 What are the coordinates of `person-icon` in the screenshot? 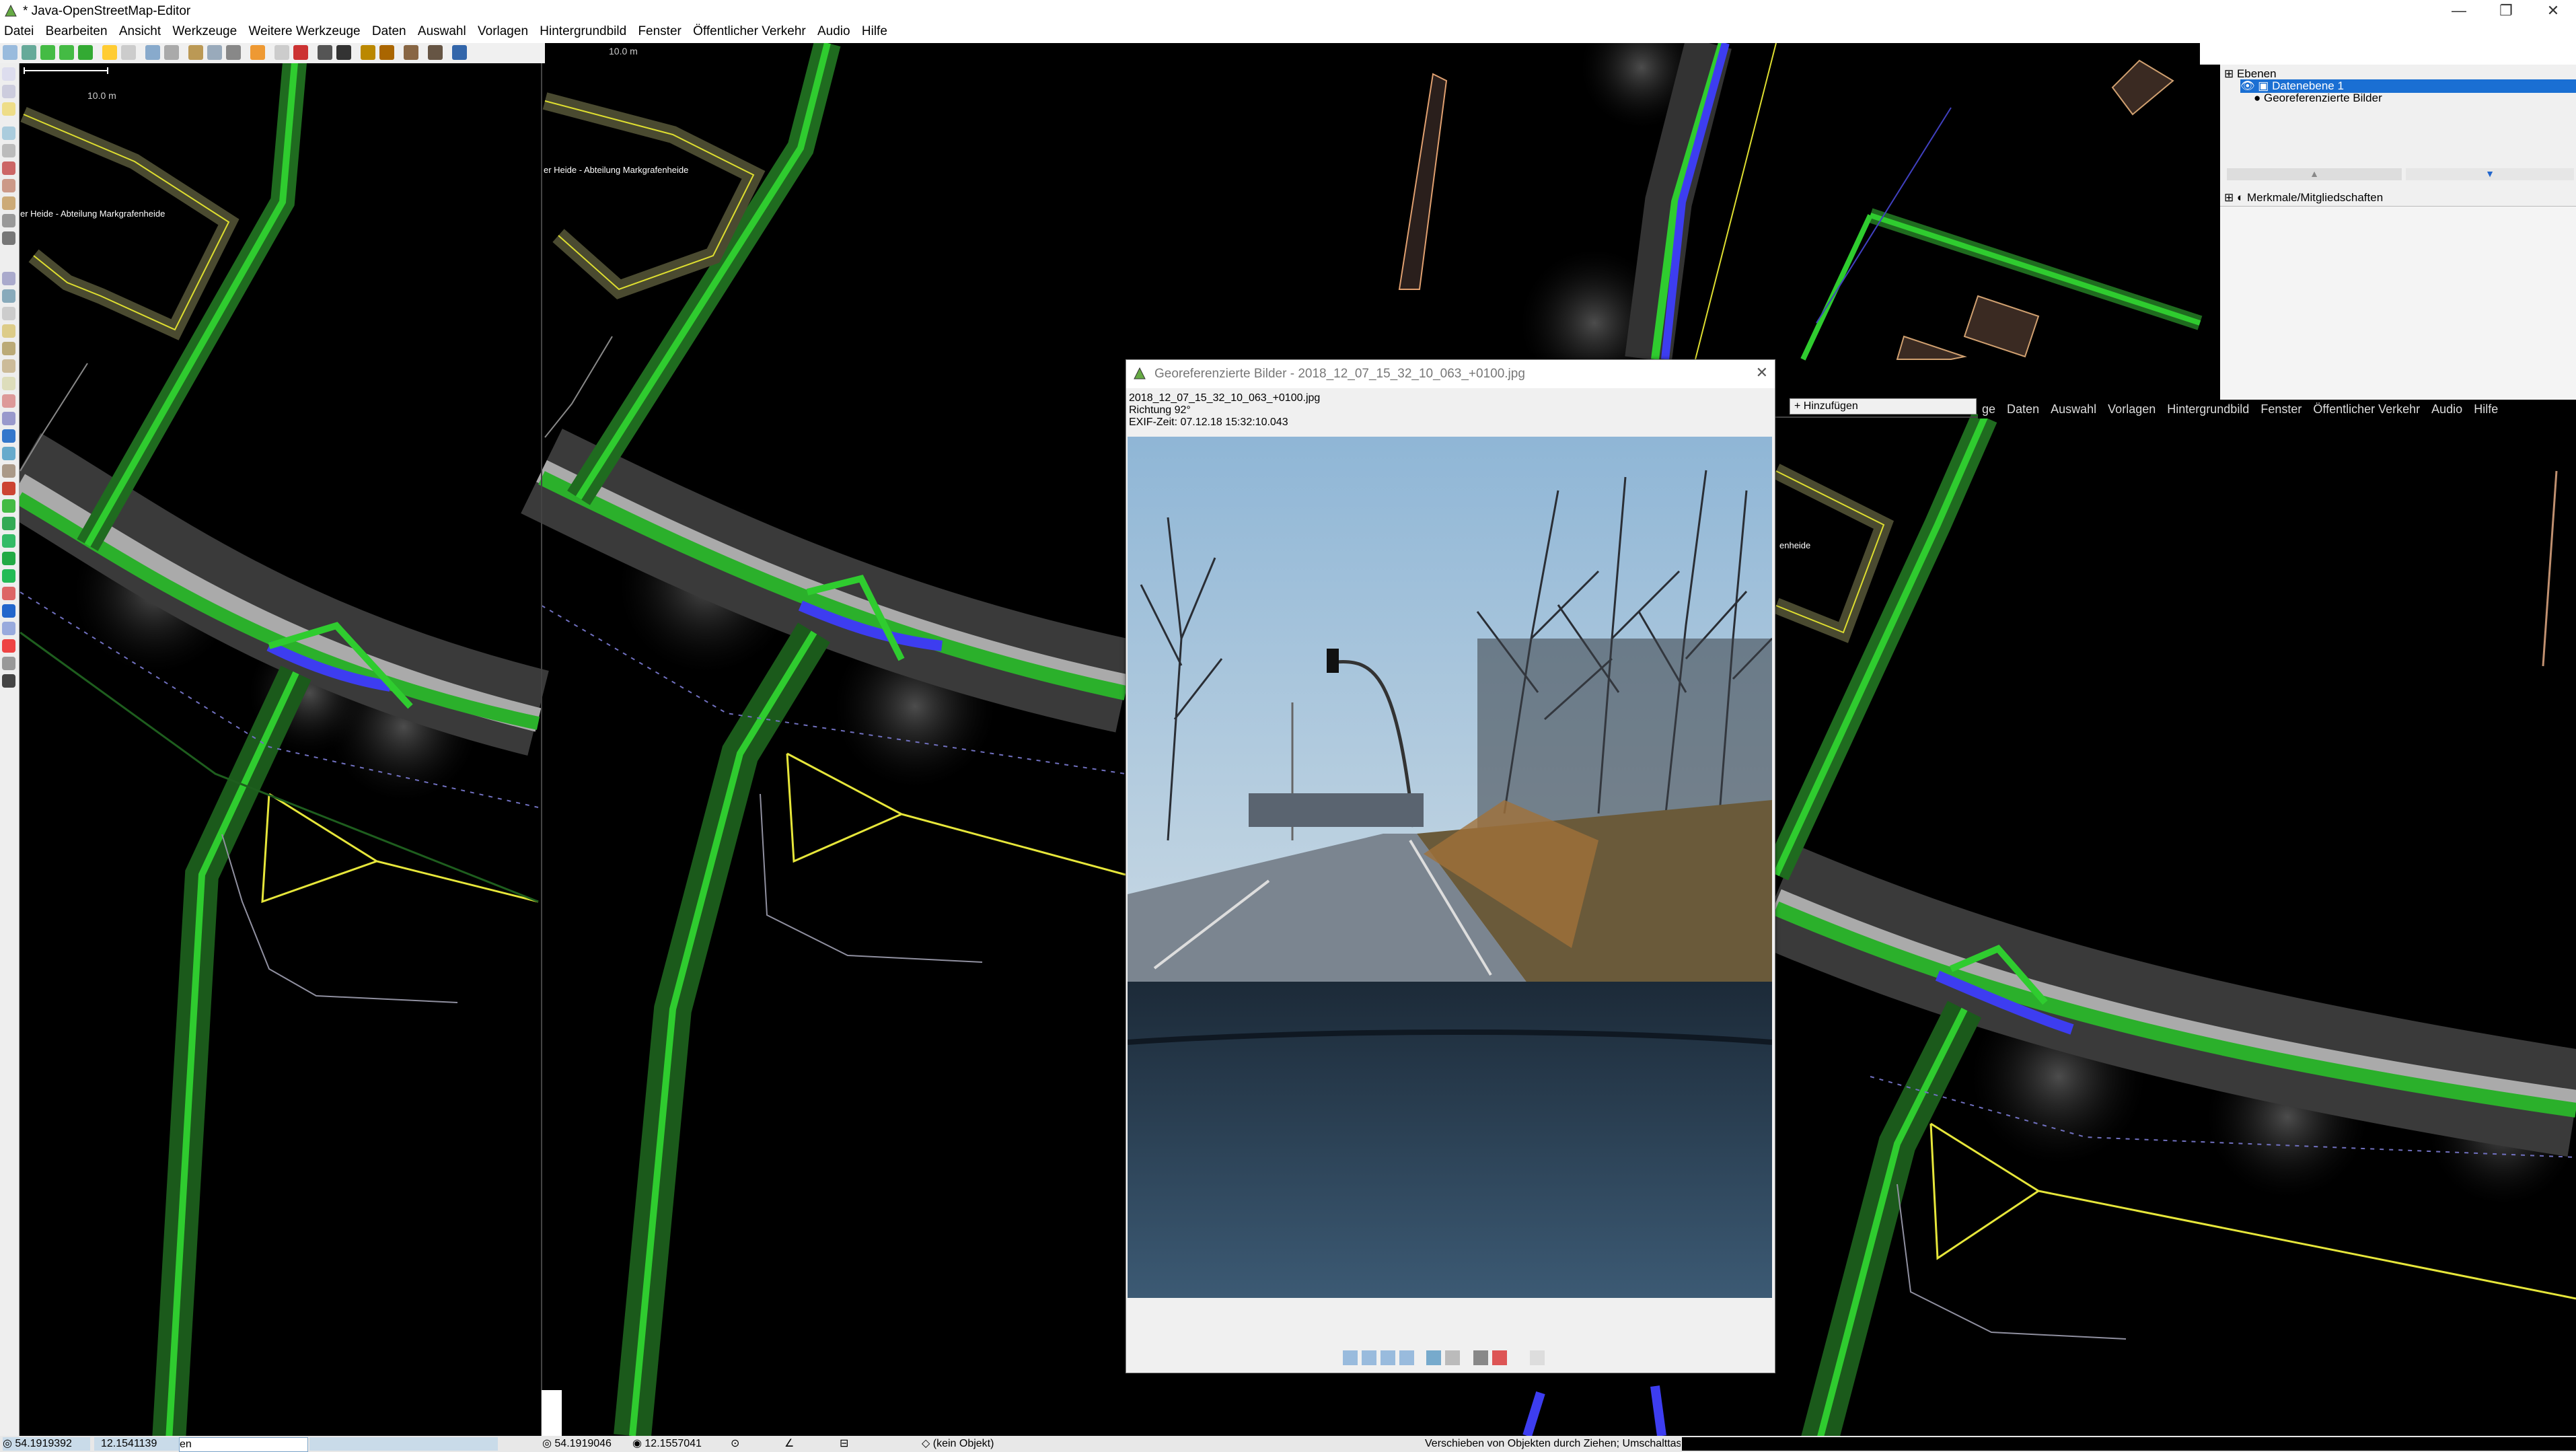 It's located at (8, 593).